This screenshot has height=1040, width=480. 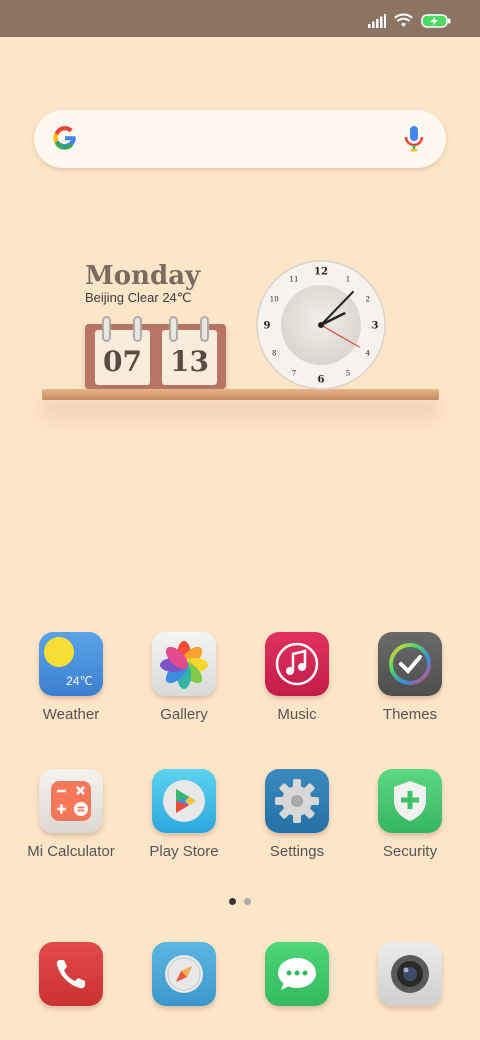 What do you see at coordinates (348, 280) in the screenshot?
I see `clock-numeral: 1` at bounding box center [348, 280].